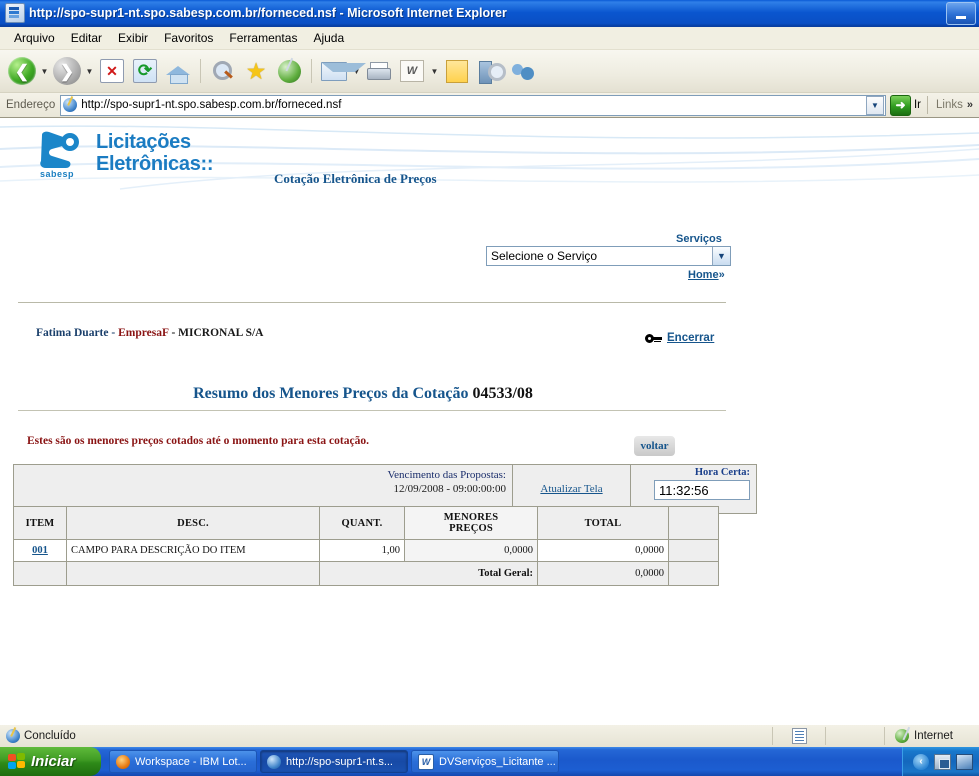 The height and width of the screenshot is (776, 979). What do you see at coordinates (693, 573) in the screenshot?
I see `total-blank` at bounding box center [693, 573].